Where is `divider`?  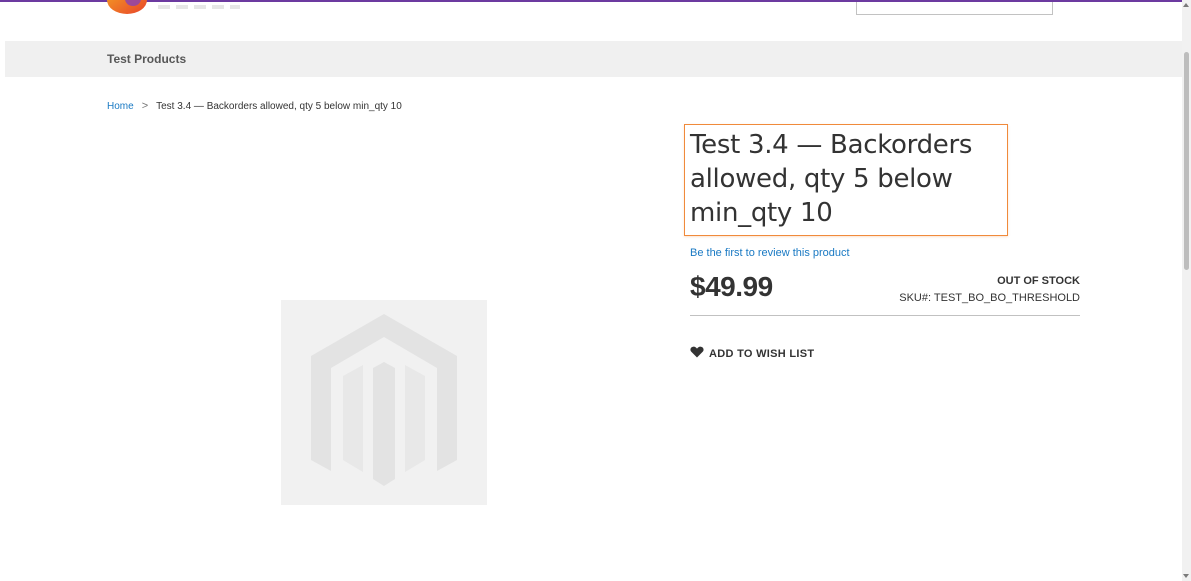
divider is located at coordinates (885, 315).